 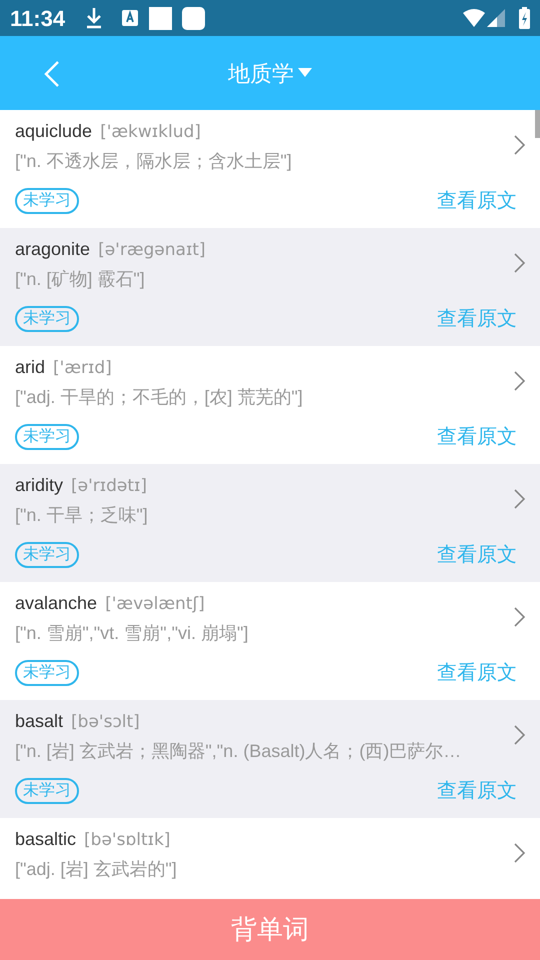 I want to click on notification-rounded-icon, so click(x=194, y=18).